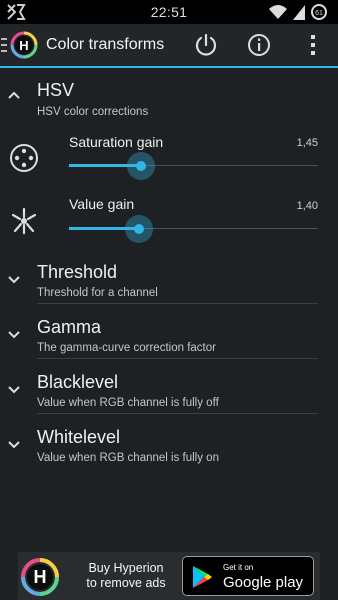 This screenshot has height=600, width=338. I want to click on section-title: Whitelevel, so click(79, 437).